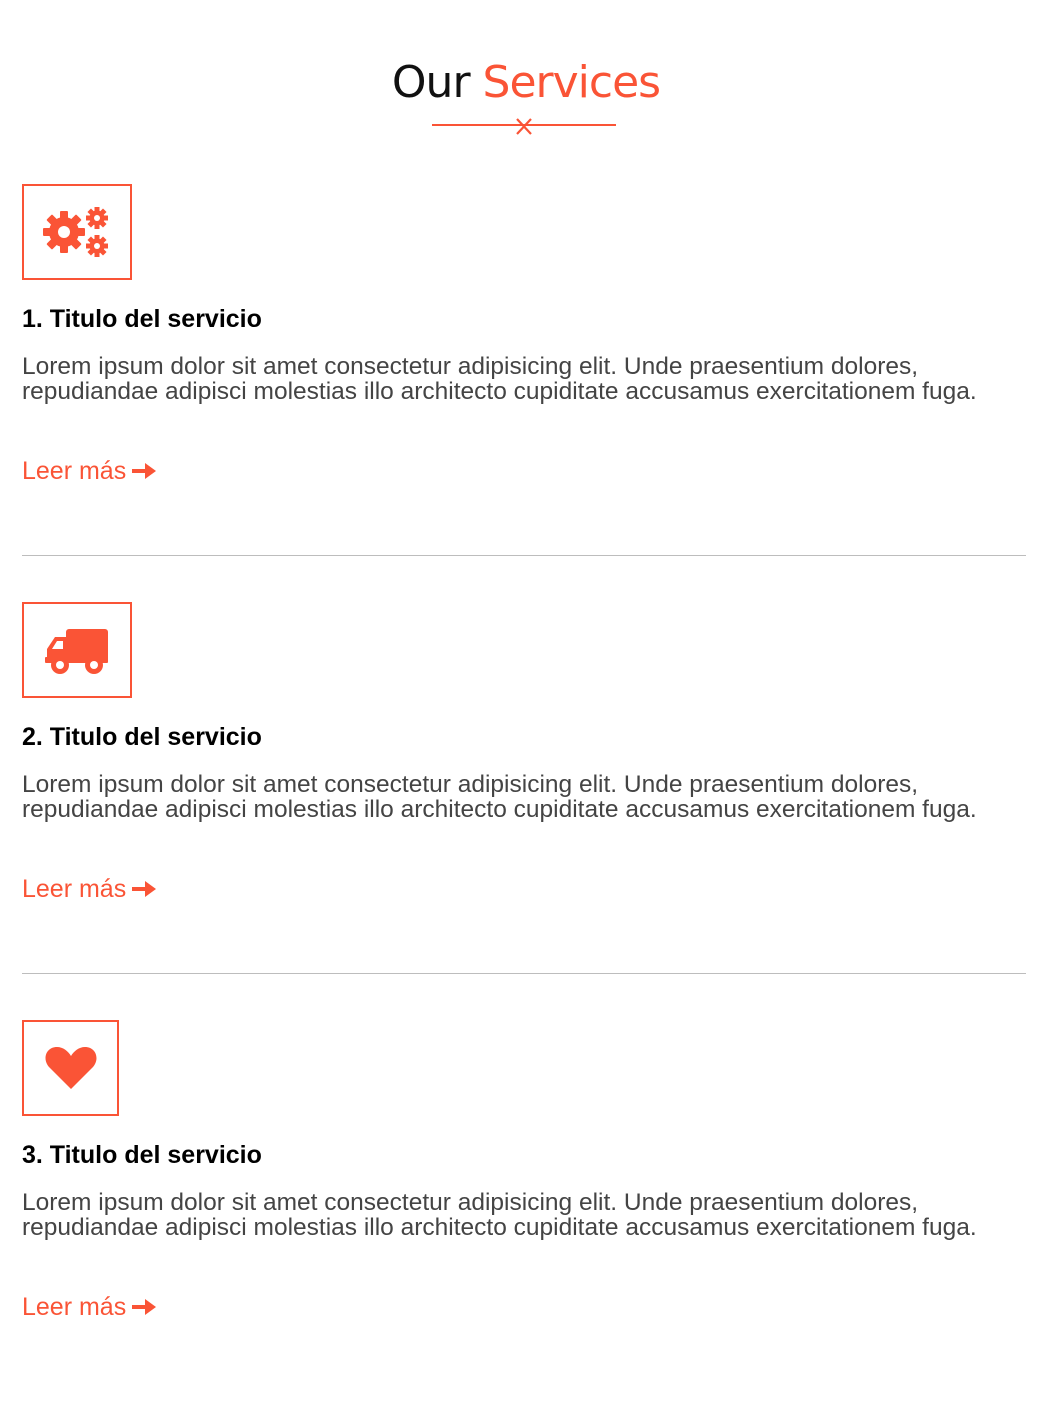 The width and height of the screenshot is (1052, 1408). I want to click on service-title: 1. Titulo del servicio, so click(142, 319).